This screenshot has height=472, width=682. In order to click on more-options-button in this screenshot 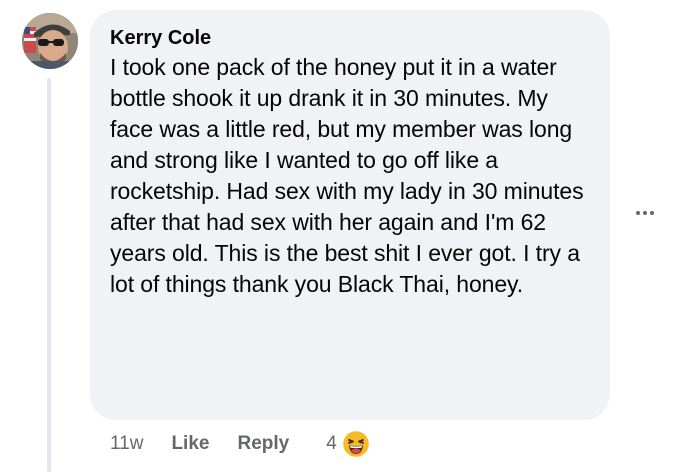, I will do `click(645, 213)`.